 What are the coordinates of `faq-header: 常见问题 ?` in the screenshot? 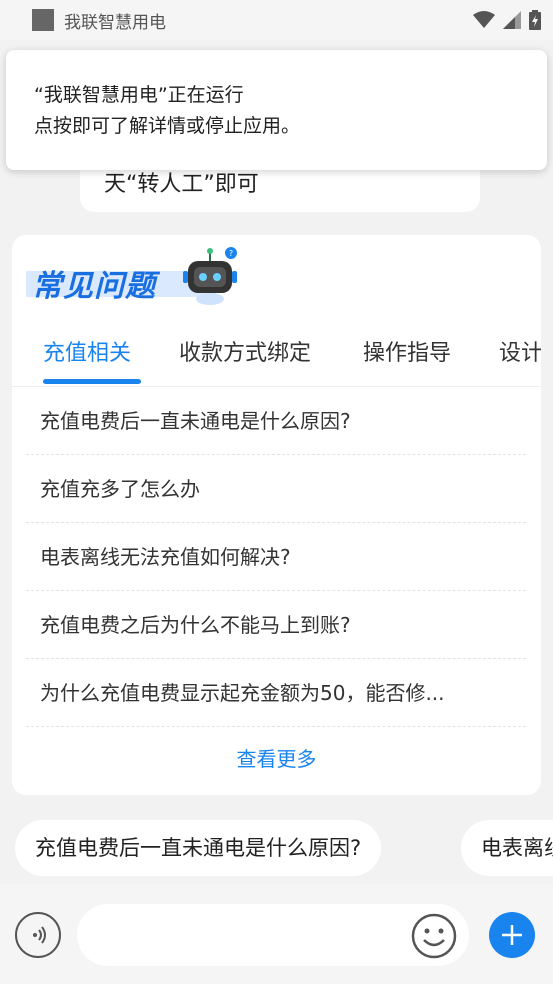 It's located at (131, 280).